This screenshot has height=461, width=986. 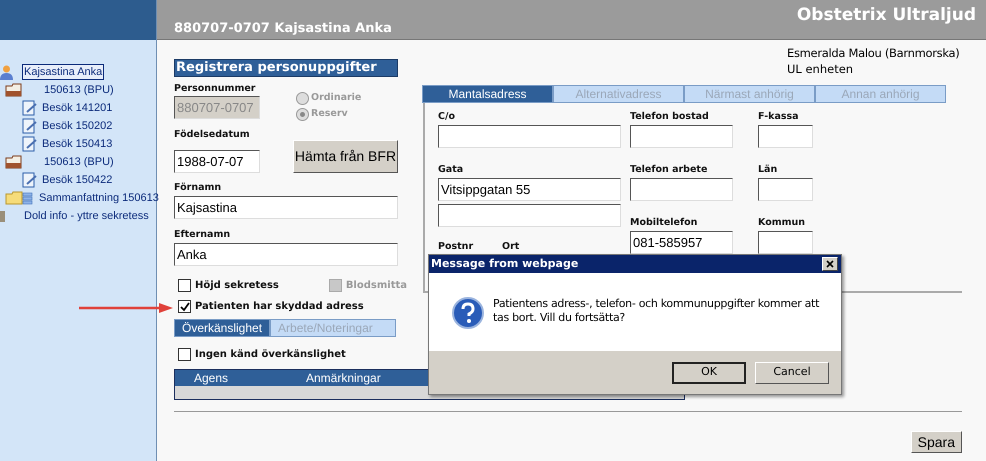 I want to click on input-field: 1988-07-07, so click(x=217, y=161).